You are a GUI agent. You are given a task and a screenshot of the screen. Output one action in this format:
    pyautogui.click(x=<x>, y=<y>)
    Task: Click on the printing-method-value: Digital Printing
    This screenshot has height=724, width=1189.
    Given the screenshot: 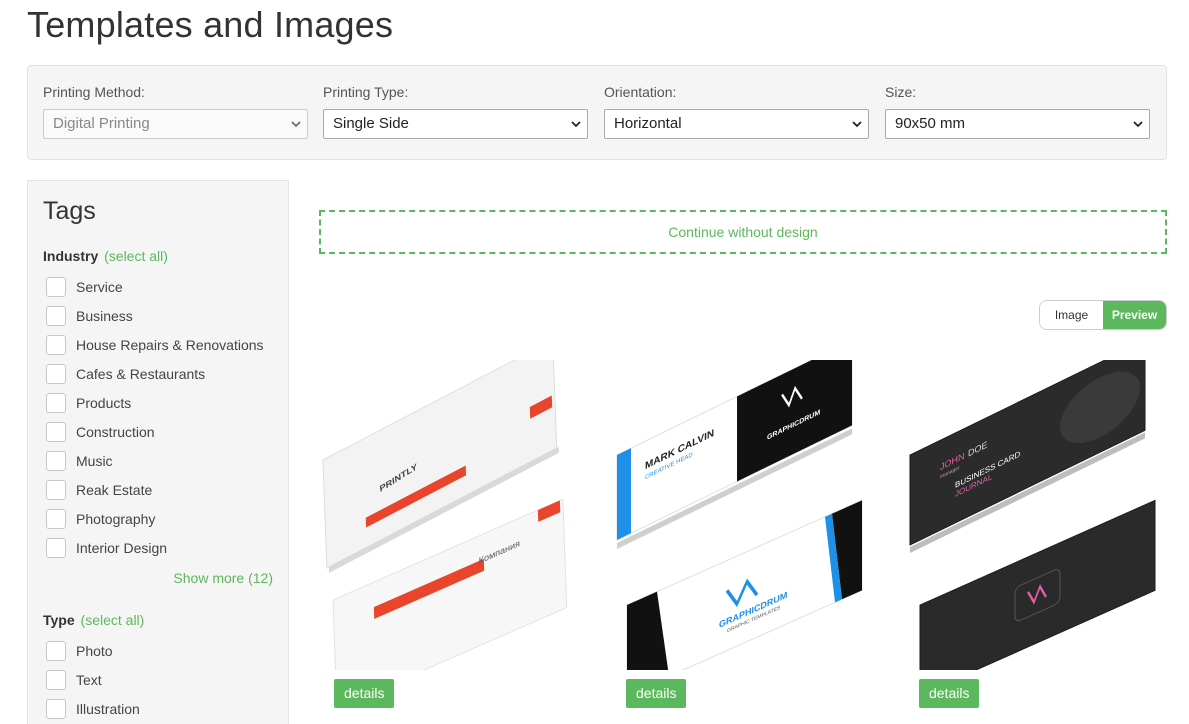 What is the action you would take?
    pyautogui.click(x=101, y=123)
    